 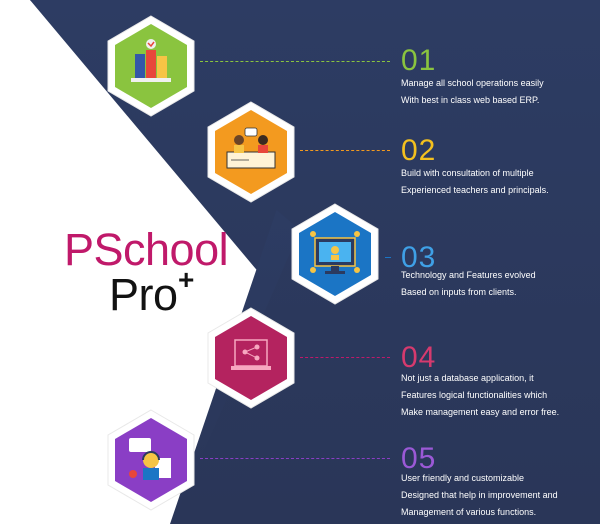 I want to click on step-4-connector, so click(x=345, y=357).